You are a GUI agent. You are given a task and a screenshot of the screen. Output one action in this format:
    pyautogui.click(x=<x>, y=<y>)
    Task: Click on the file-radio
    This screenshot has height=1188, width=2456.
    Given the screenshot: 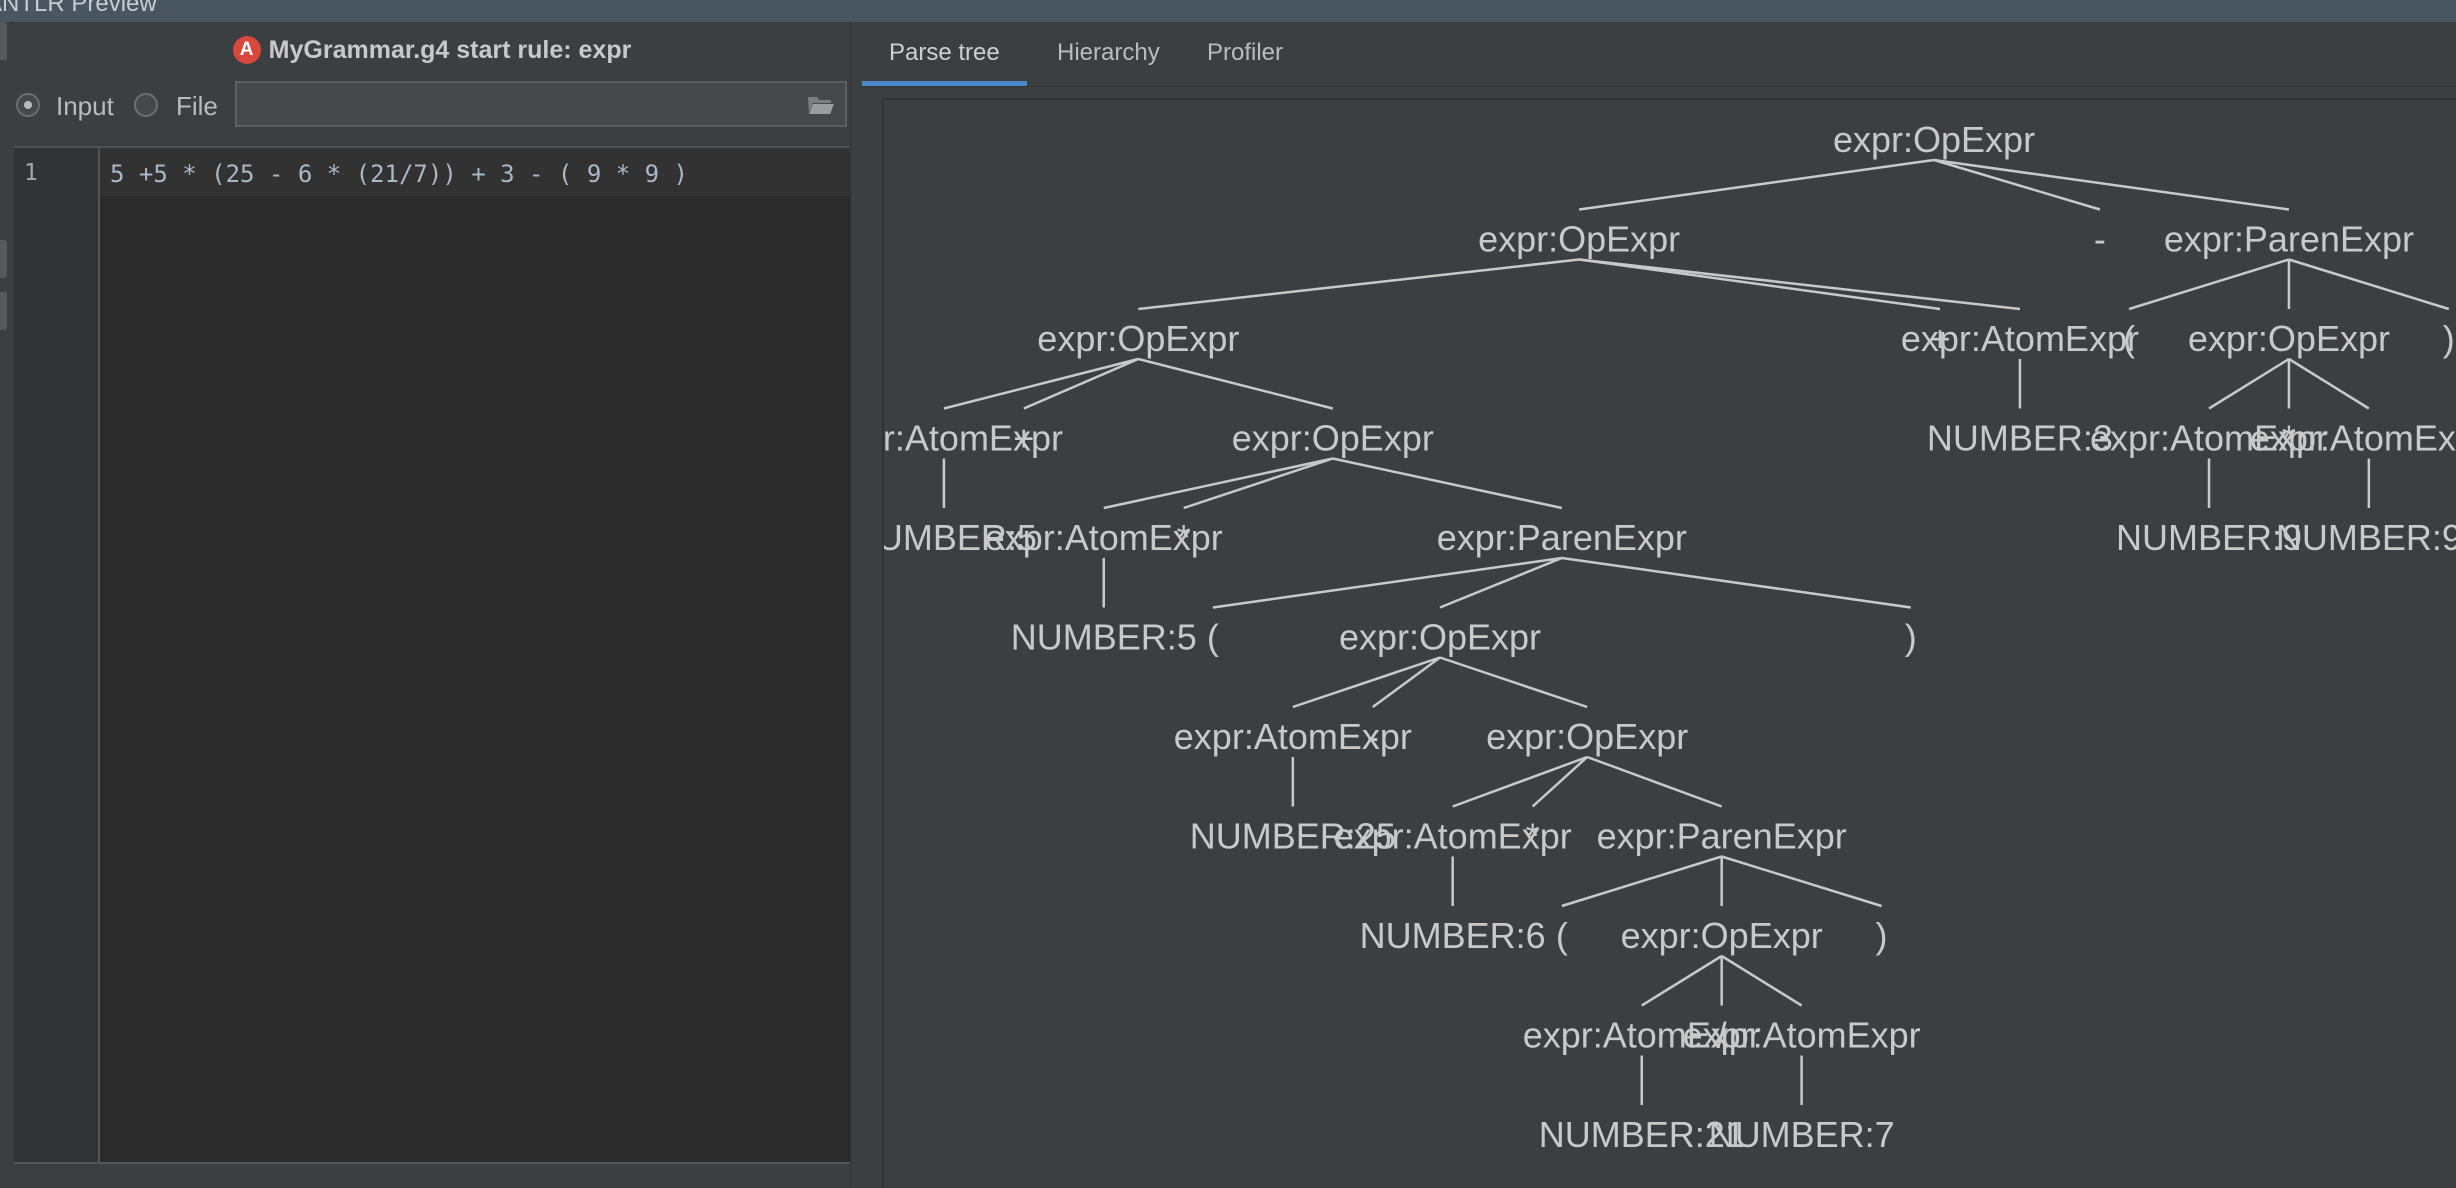 What is the action you would take?
    pyautogui.click(x=146, y=105)
    